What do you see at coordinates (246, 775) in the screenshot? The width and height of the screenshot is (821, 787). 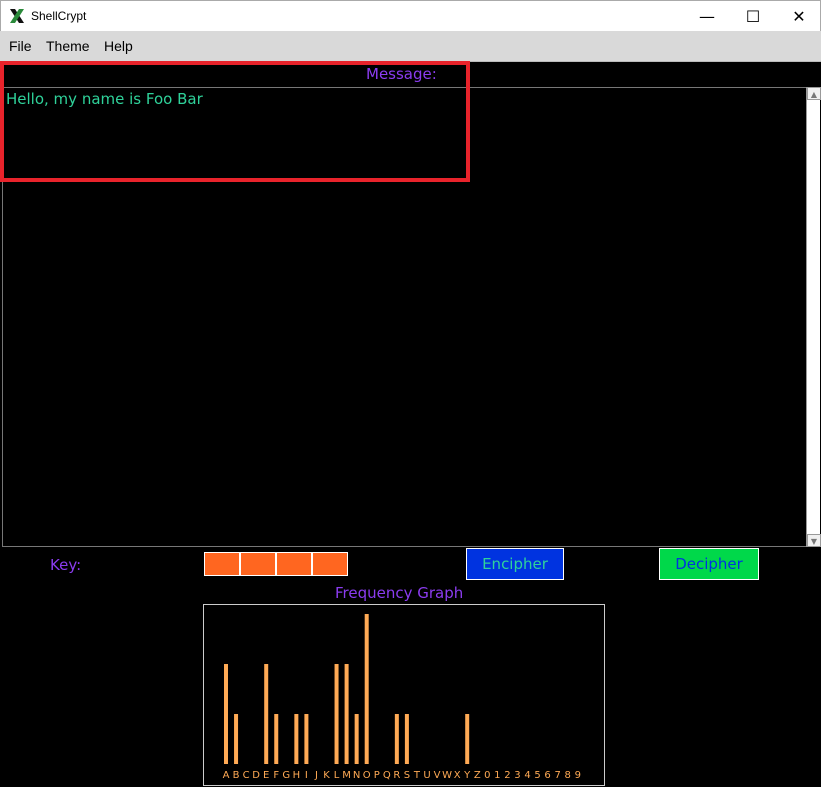 I see `tick-label-C: C` at bounding box center [246, 775].